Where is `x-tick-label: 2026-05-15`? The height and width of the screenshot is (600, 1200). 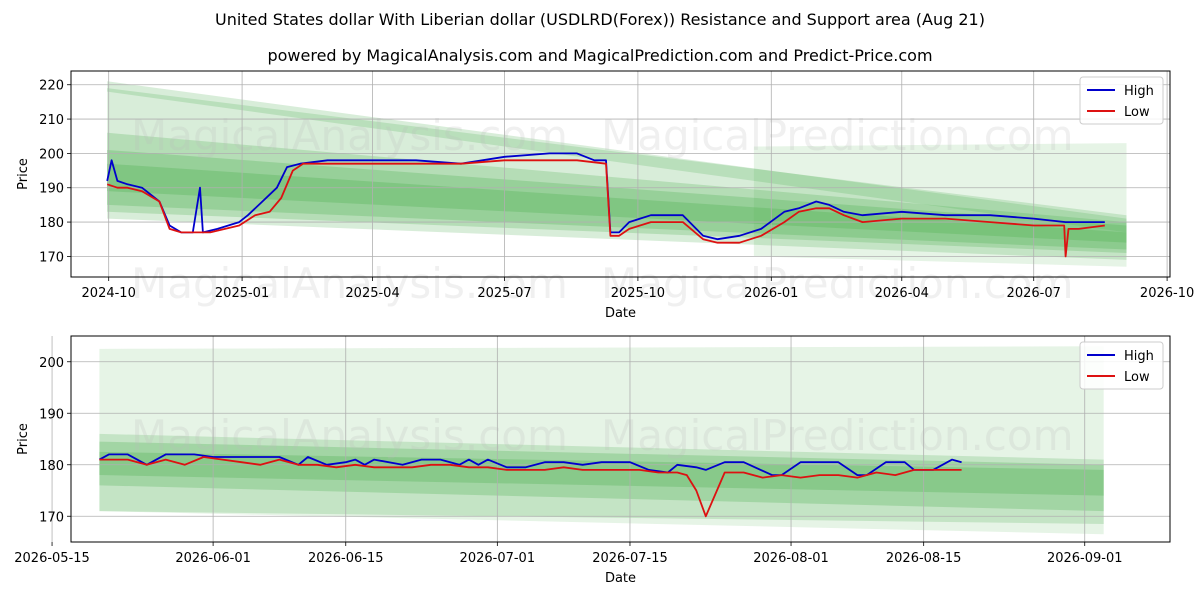 x-tick-label: 2026-05-15 is located at coordinates (52, 558).